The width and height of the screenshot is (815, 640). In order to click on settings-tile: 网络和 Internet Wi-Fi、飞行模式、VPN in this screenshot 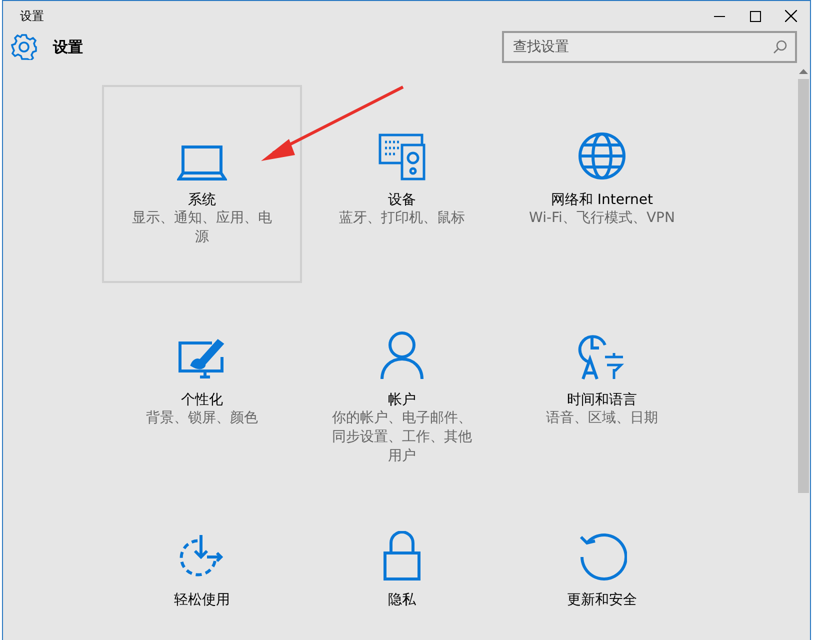, I will do `click(602, 184)`.